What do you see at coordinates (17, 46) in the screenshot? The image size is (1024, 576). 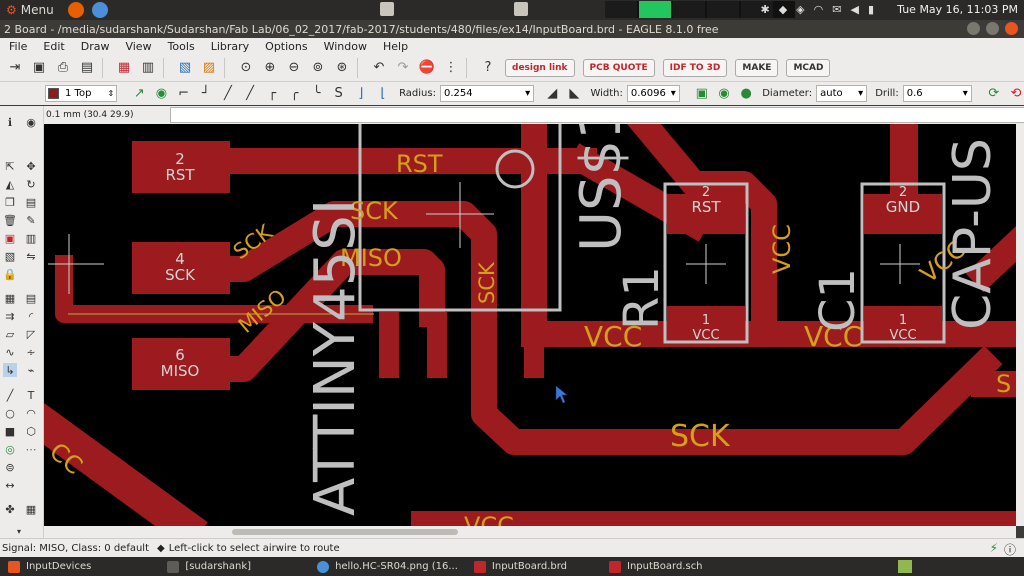 I see `menu-file: File` at bounding box center [17, 46].